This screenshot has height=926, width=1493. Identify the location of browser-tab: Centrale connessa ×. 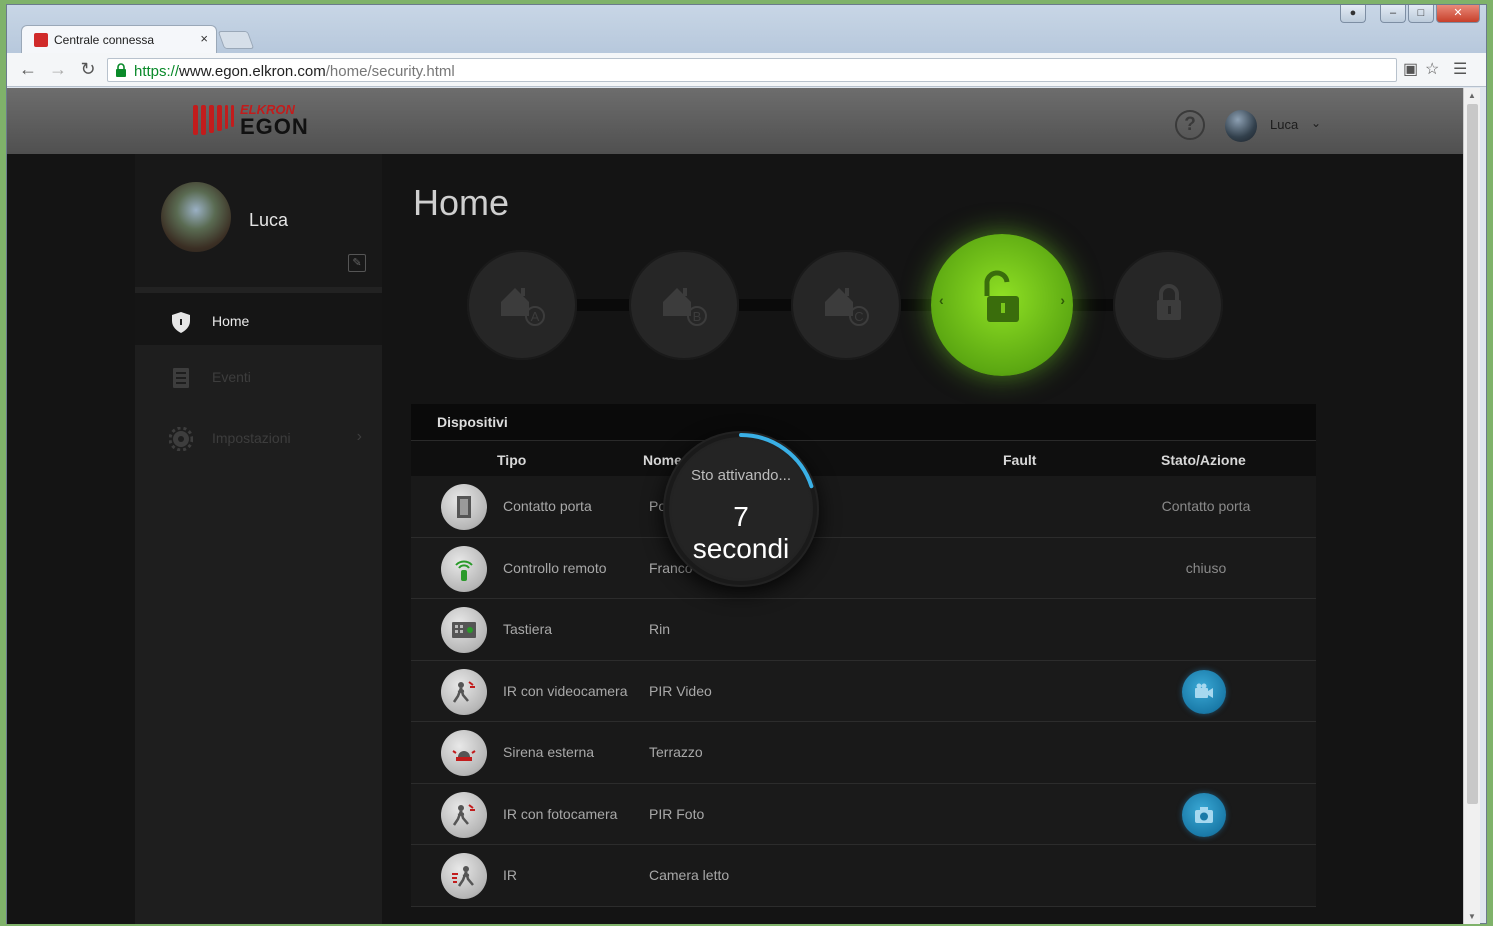
(119, 39).